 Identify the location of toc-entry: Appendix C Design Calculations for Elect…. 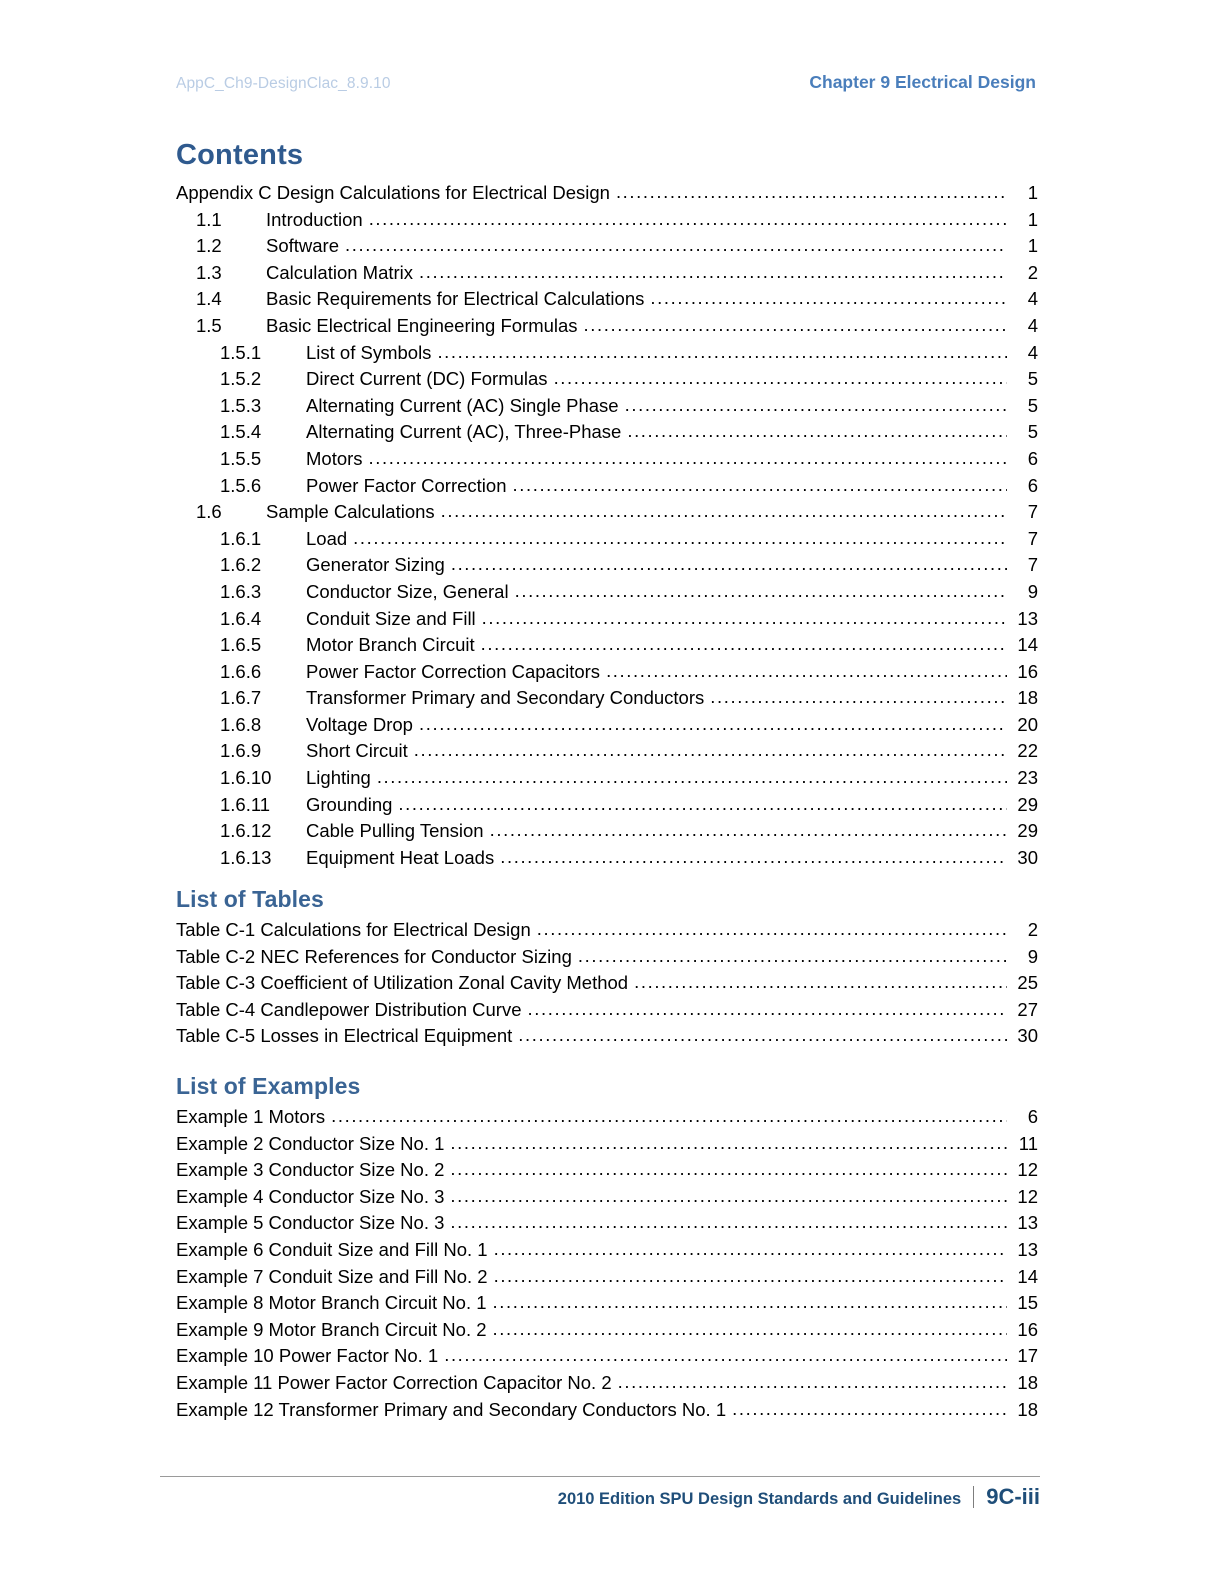
(607, 193).